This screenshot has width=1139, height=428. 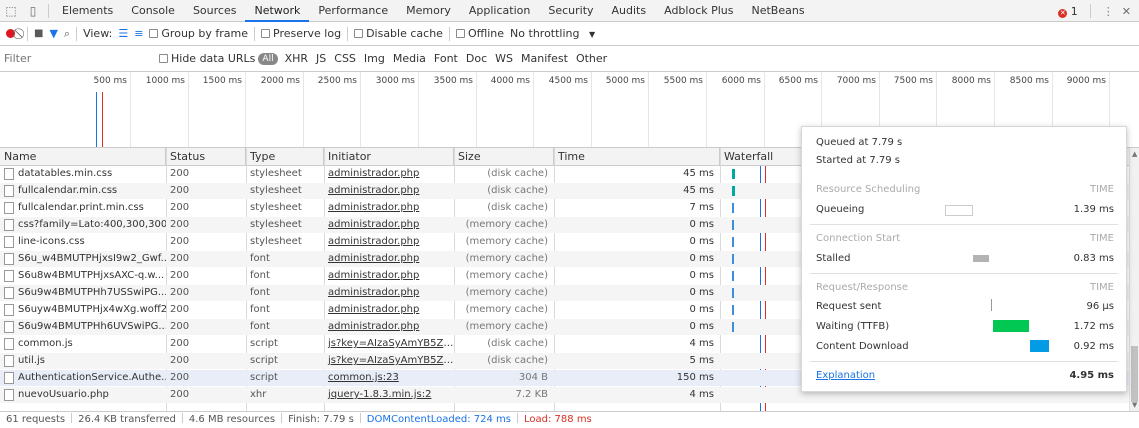 I want to click on filter-type-all: All, so click(x=268, y=58).